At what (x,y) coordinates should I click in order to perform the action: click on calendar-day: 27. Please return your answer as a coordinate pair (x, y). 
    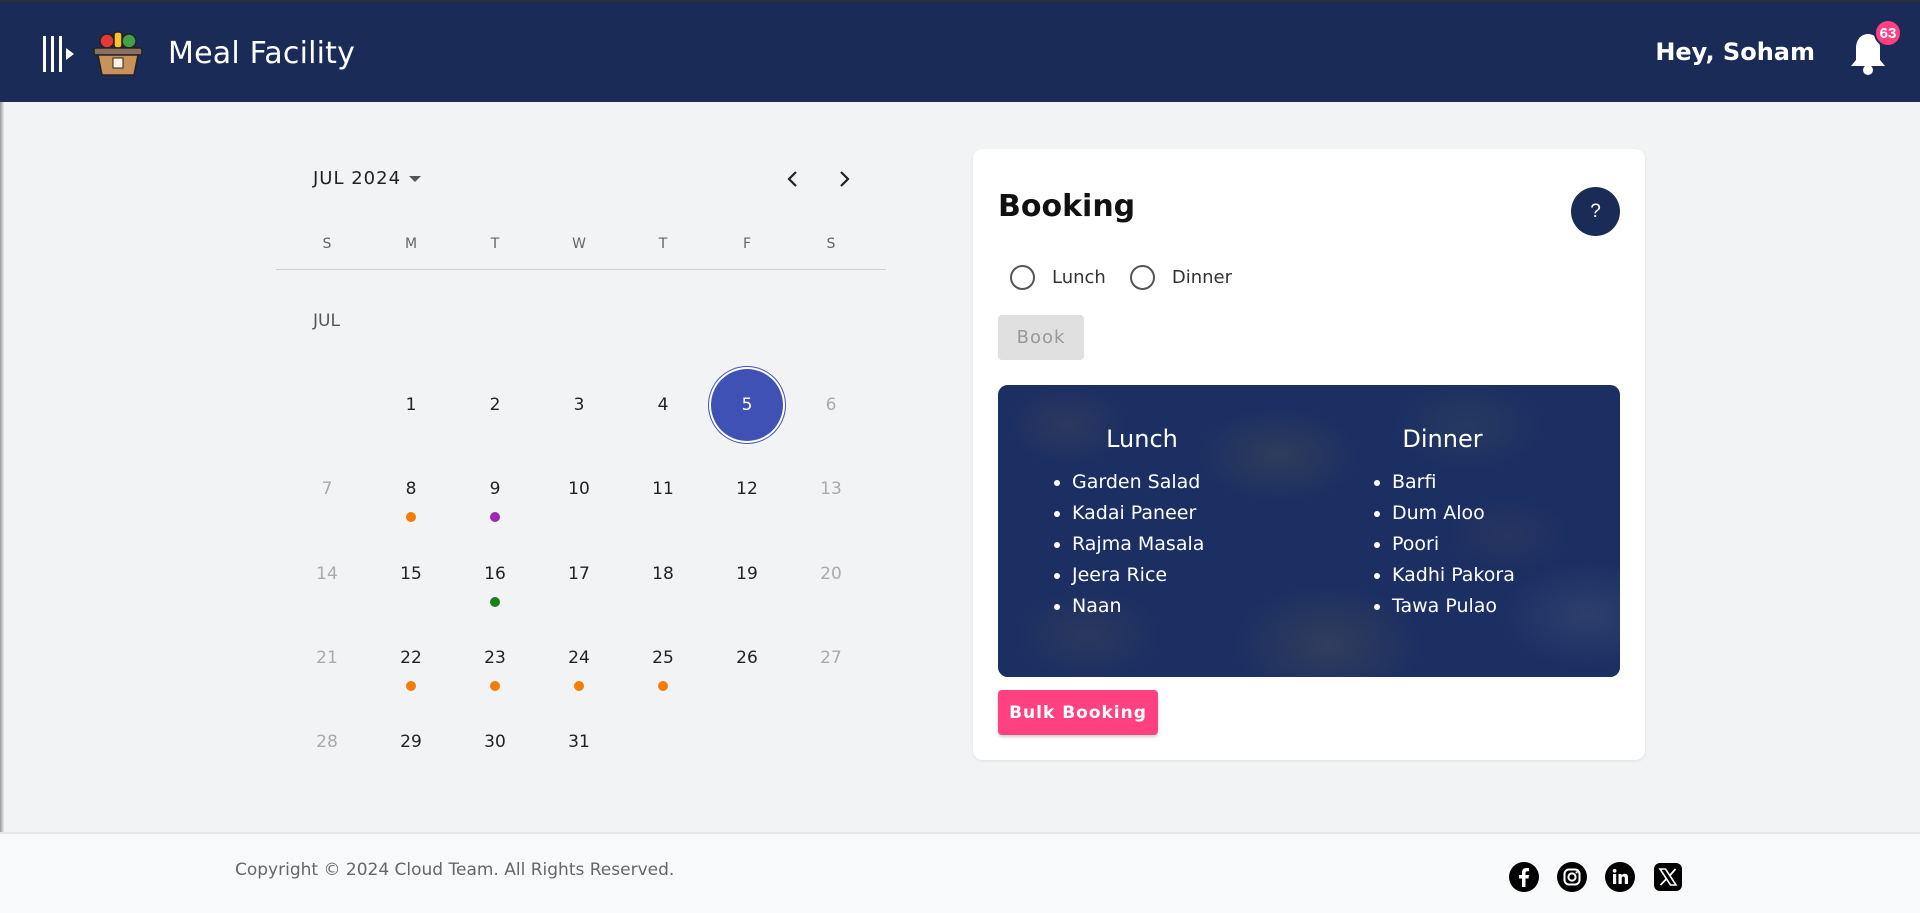
    Looking at the image, I should click on (831, 658).